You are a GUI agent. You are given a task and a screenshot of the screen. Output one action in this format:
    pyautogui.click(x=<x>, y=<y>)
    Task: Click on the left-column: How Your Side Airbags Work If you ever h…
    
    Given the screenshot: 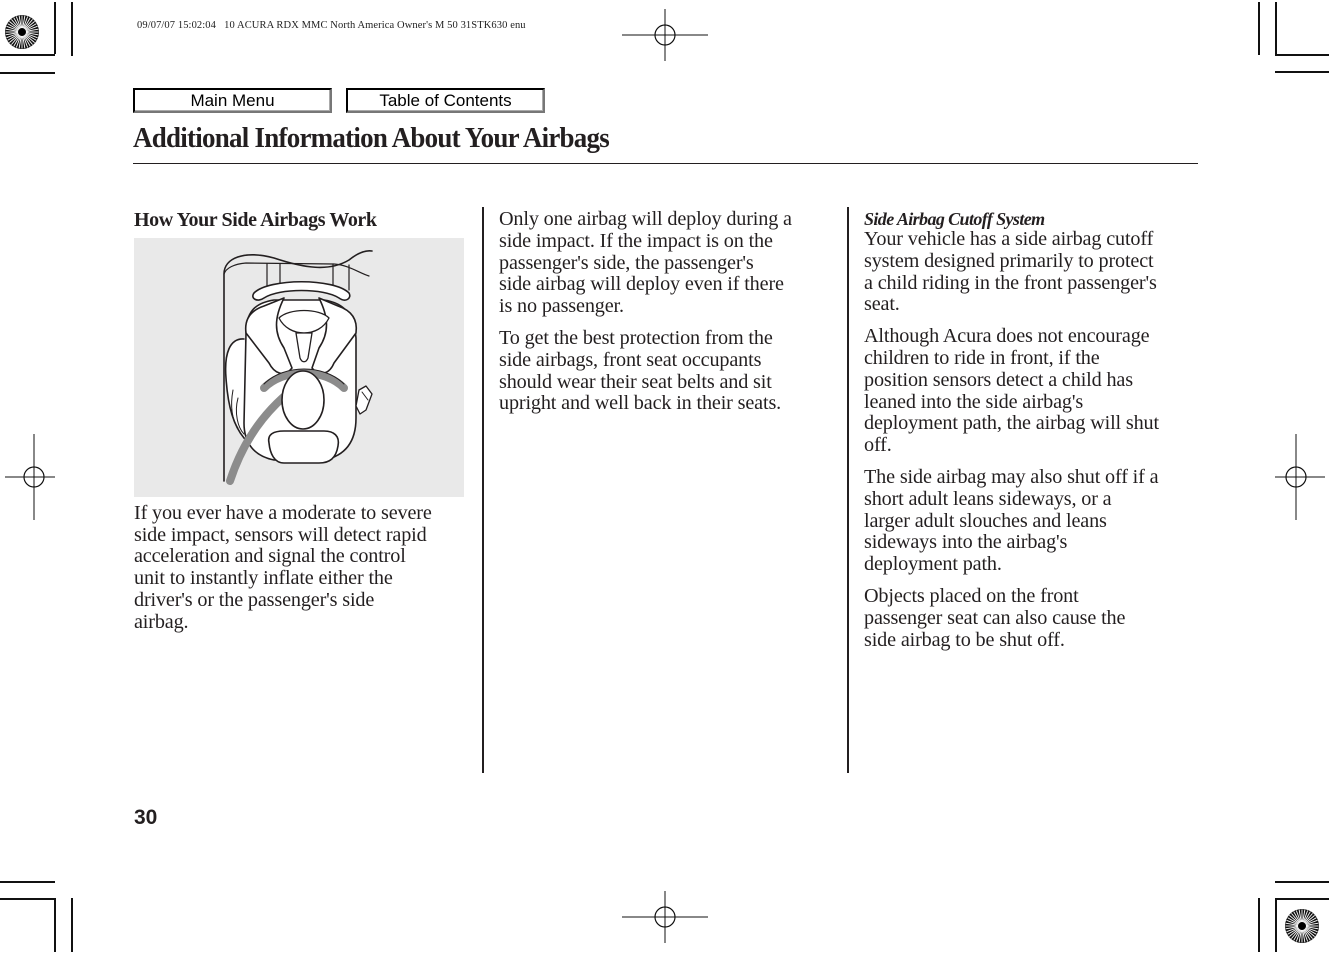 What is the action you would take?
    pyautogui.click(x=304, y=425)
    